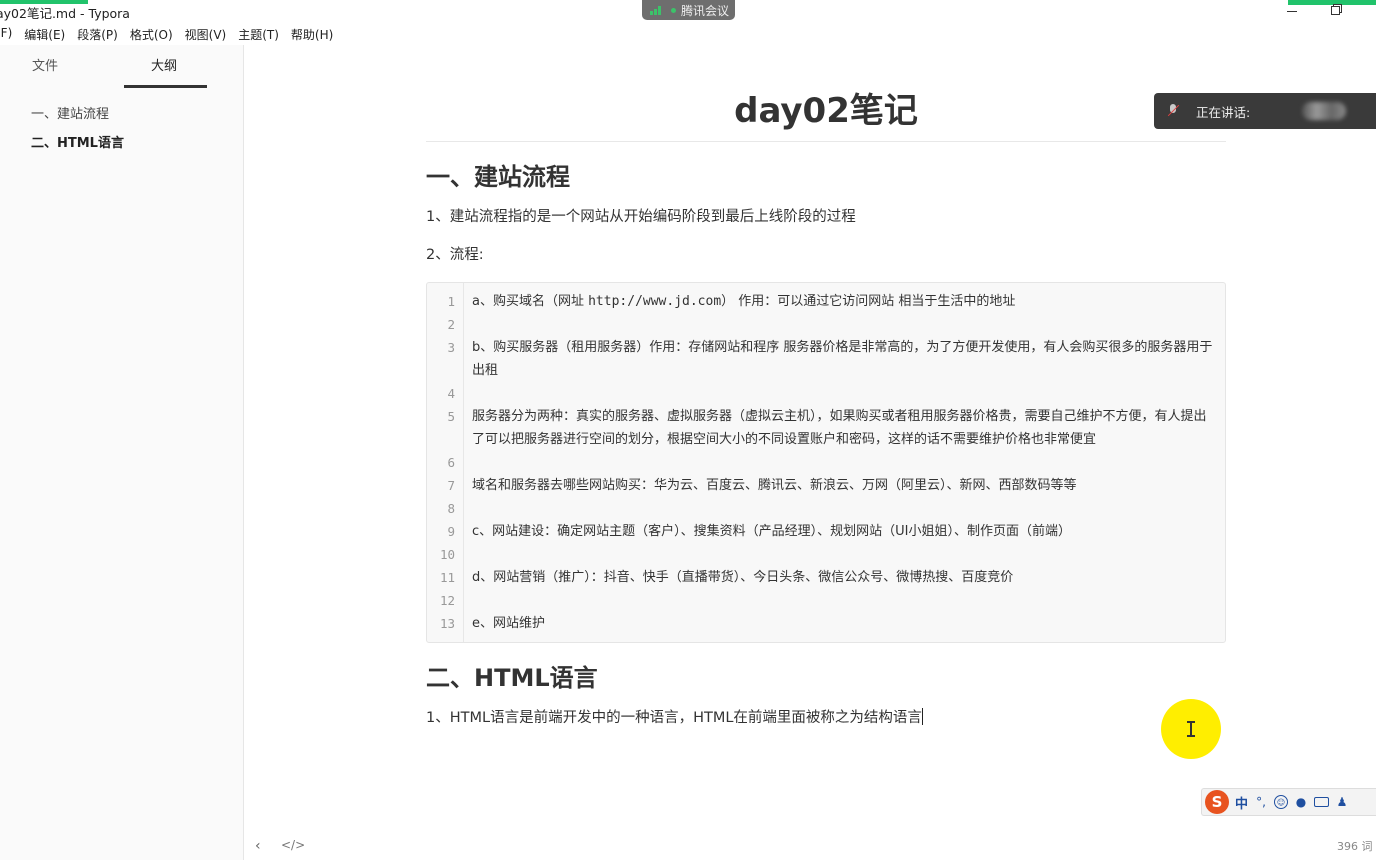  I want to click on paragraph-3: 1、HTML语言是前端开发中的一种语言，HTML在前端里面被称之为结构语言, so click(826, 718).